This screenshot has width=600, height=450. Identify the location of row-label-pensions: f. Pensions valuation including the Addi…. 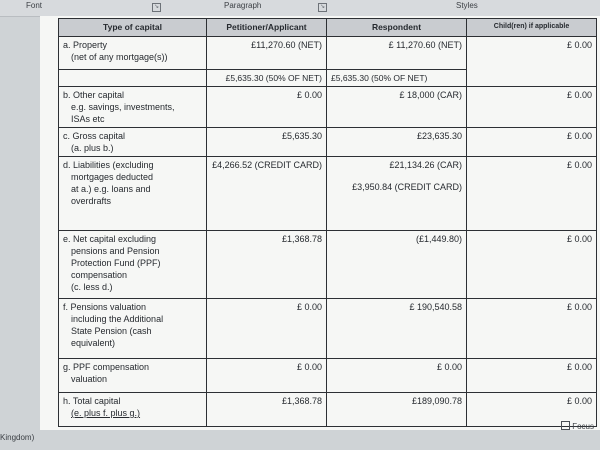
(132, 328).